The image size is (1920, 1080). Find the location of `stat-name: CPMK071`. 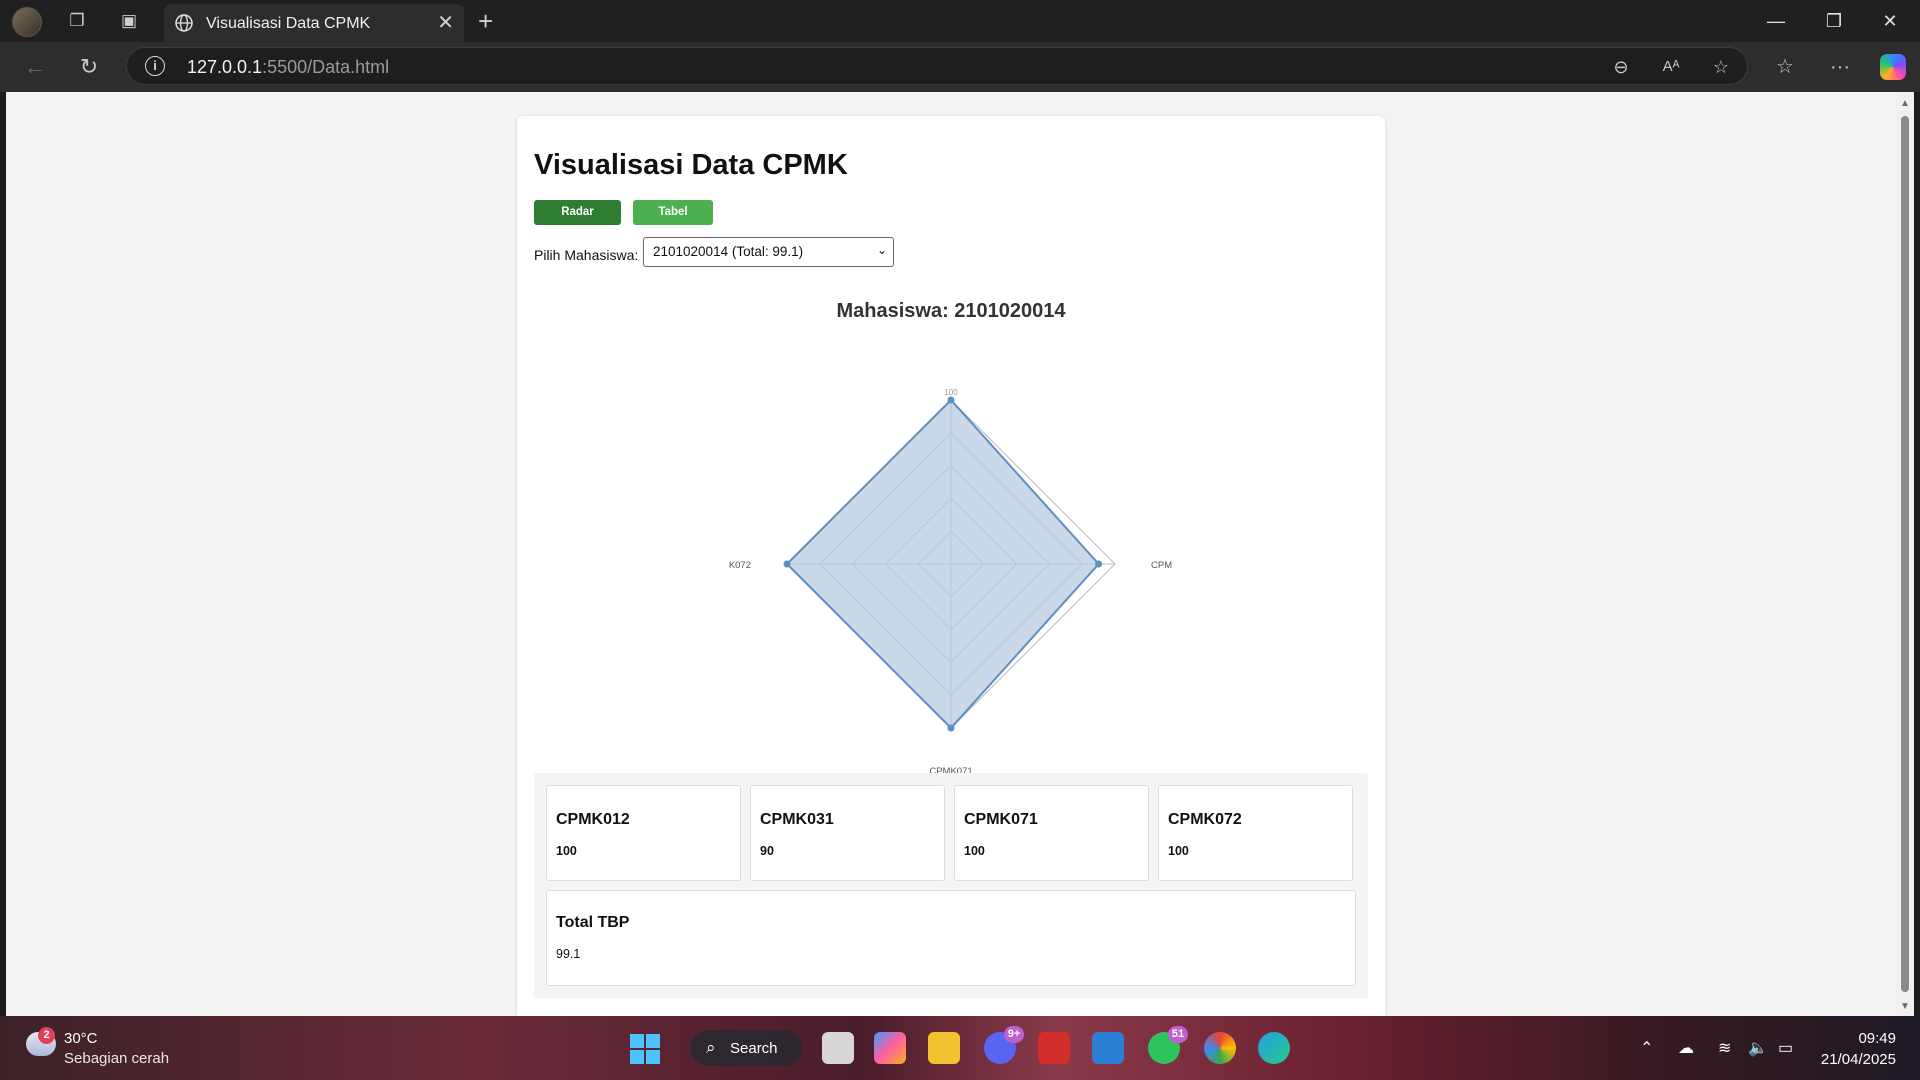

stat-name: CPMK071 is located at coordinates (1001, 819).